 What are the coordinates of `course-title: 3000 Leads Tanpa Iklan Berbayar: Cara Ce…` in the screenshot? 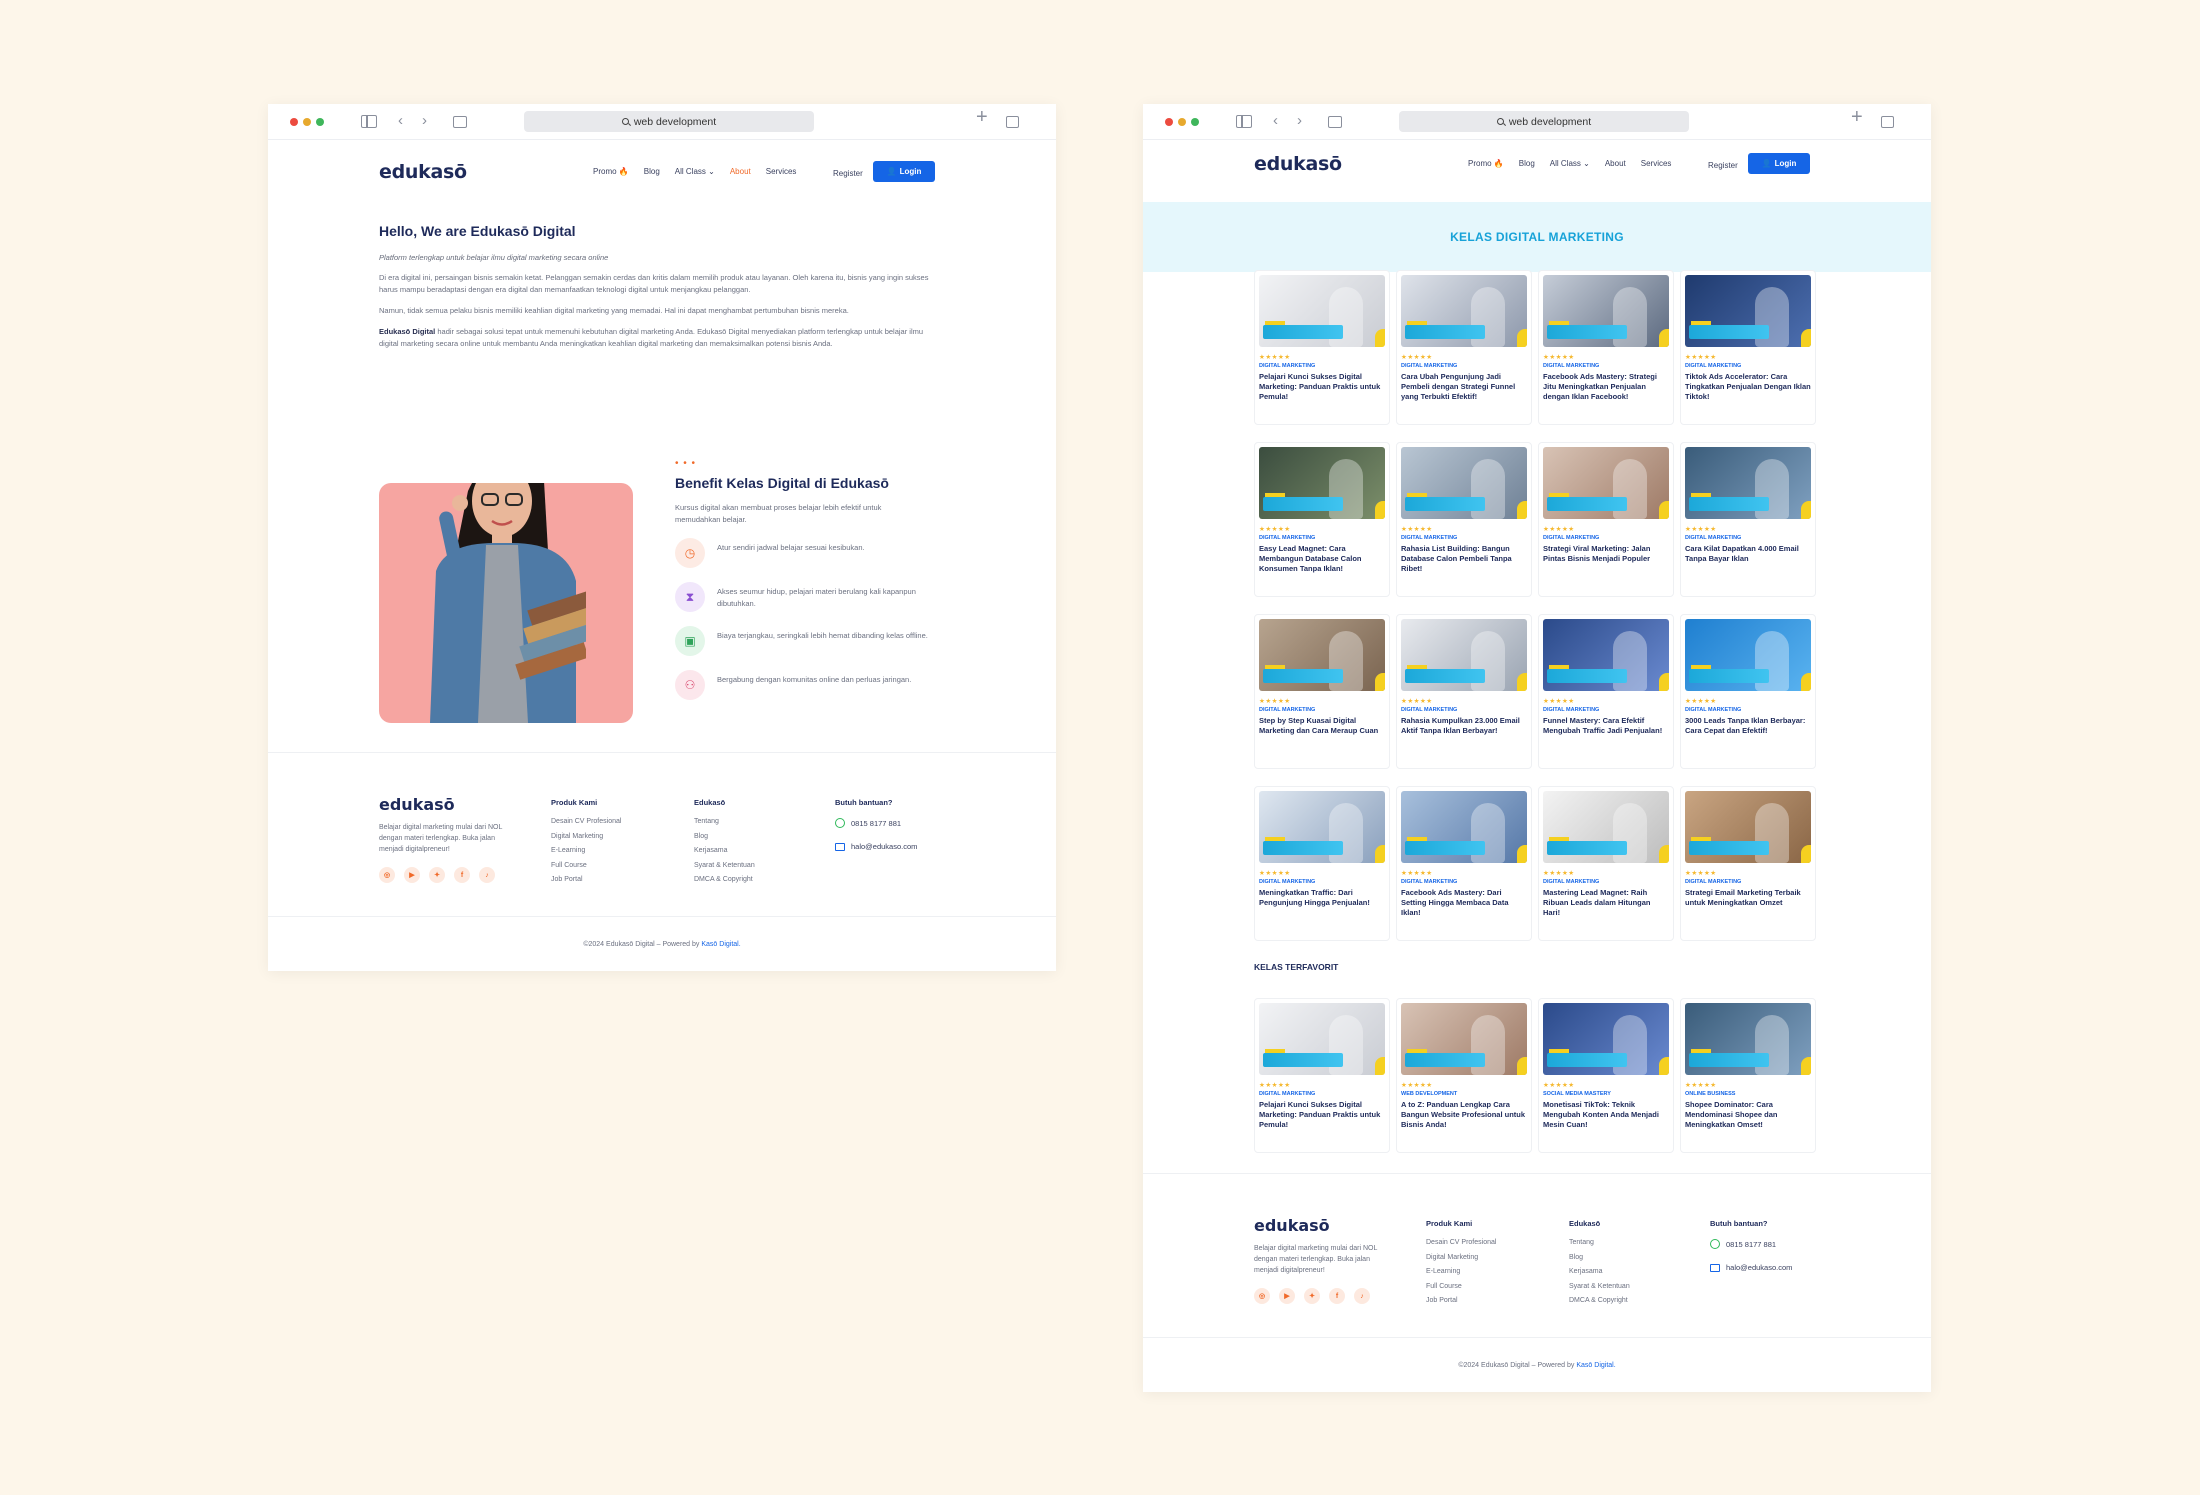 It's located at (1748, 726).